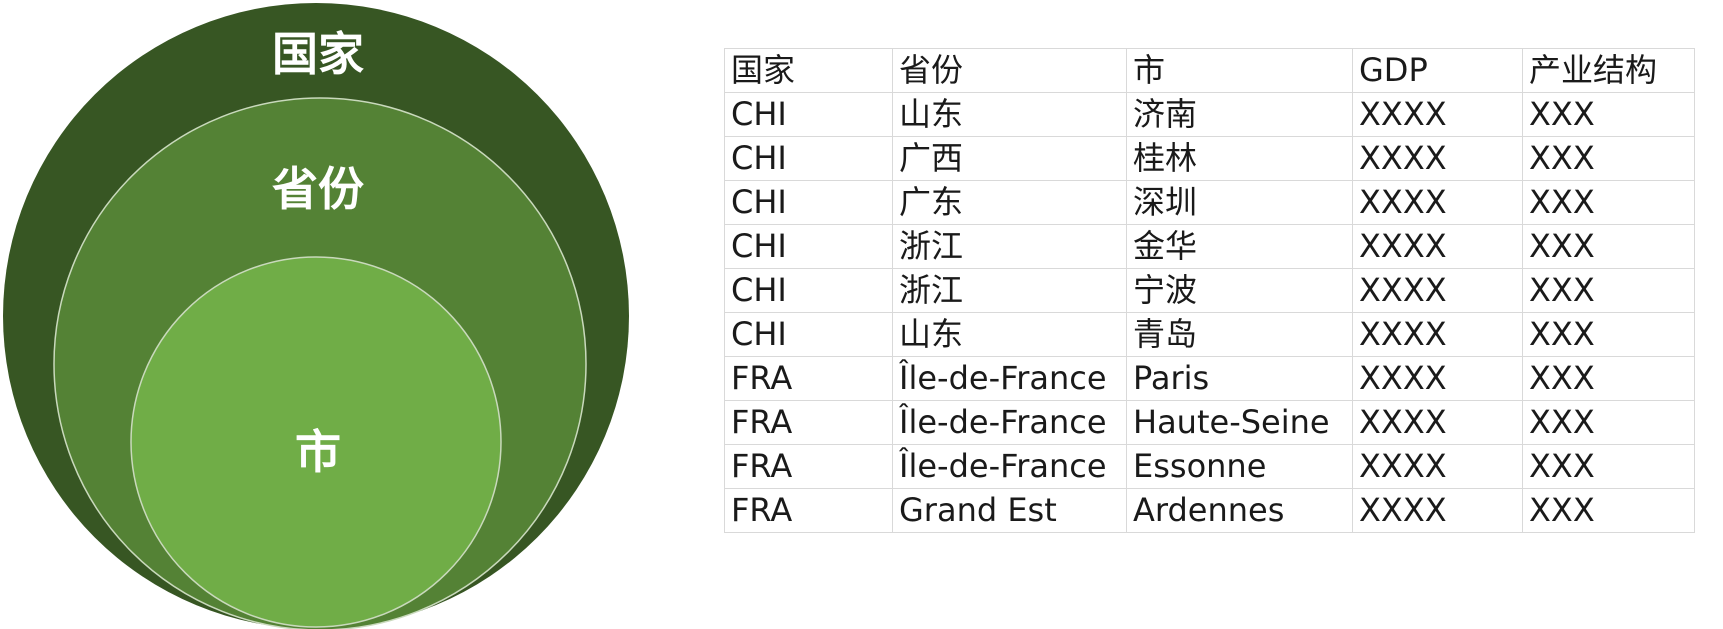  I want to click on table-cell-province: 广东, so click(1009, 202).